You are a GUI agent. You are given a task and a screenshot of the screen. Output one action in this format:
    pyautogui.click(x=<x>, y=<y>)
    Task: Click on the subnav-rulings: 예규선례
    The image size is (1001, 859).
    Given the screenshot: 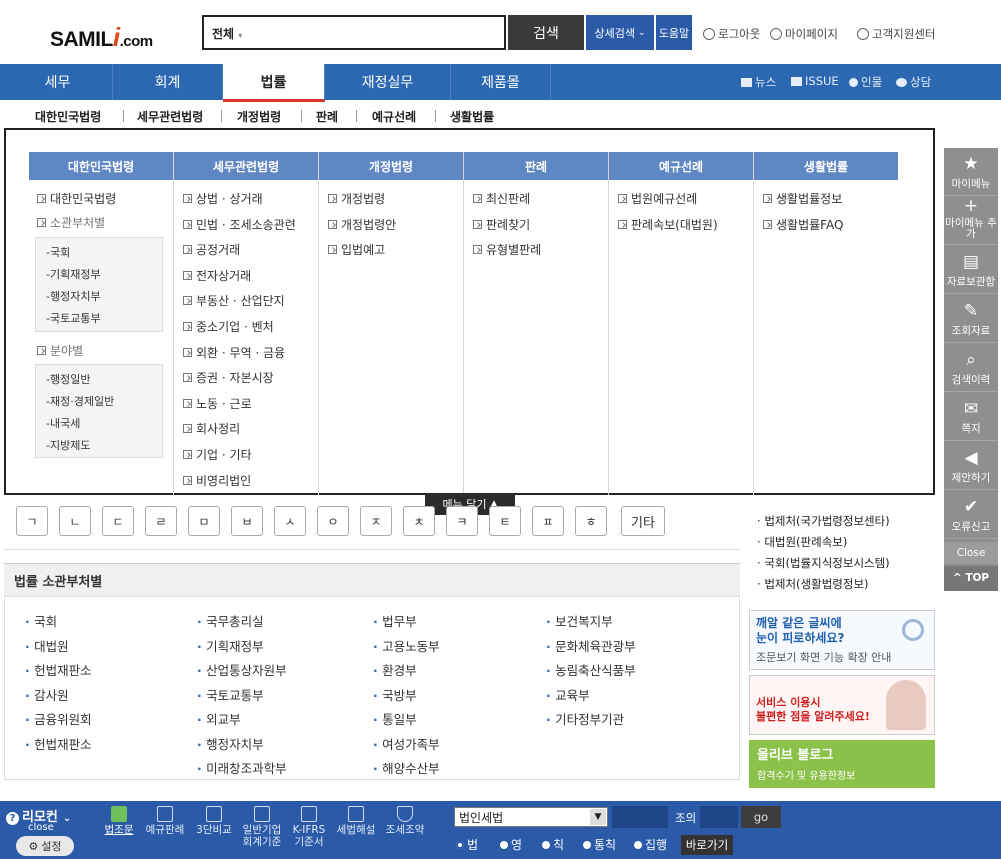 What is the action you would take?
    pyautogui.click(x=394, y=116)
    